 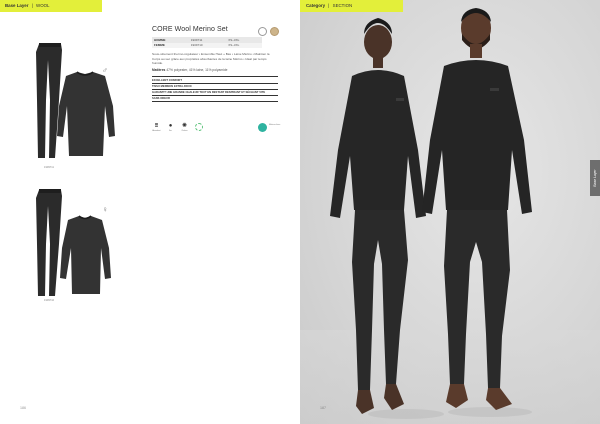 What do you see at coordinates (17, 5) in the screenshot?
I see `left-category: Base Layer` at bounding box center [17, 5].